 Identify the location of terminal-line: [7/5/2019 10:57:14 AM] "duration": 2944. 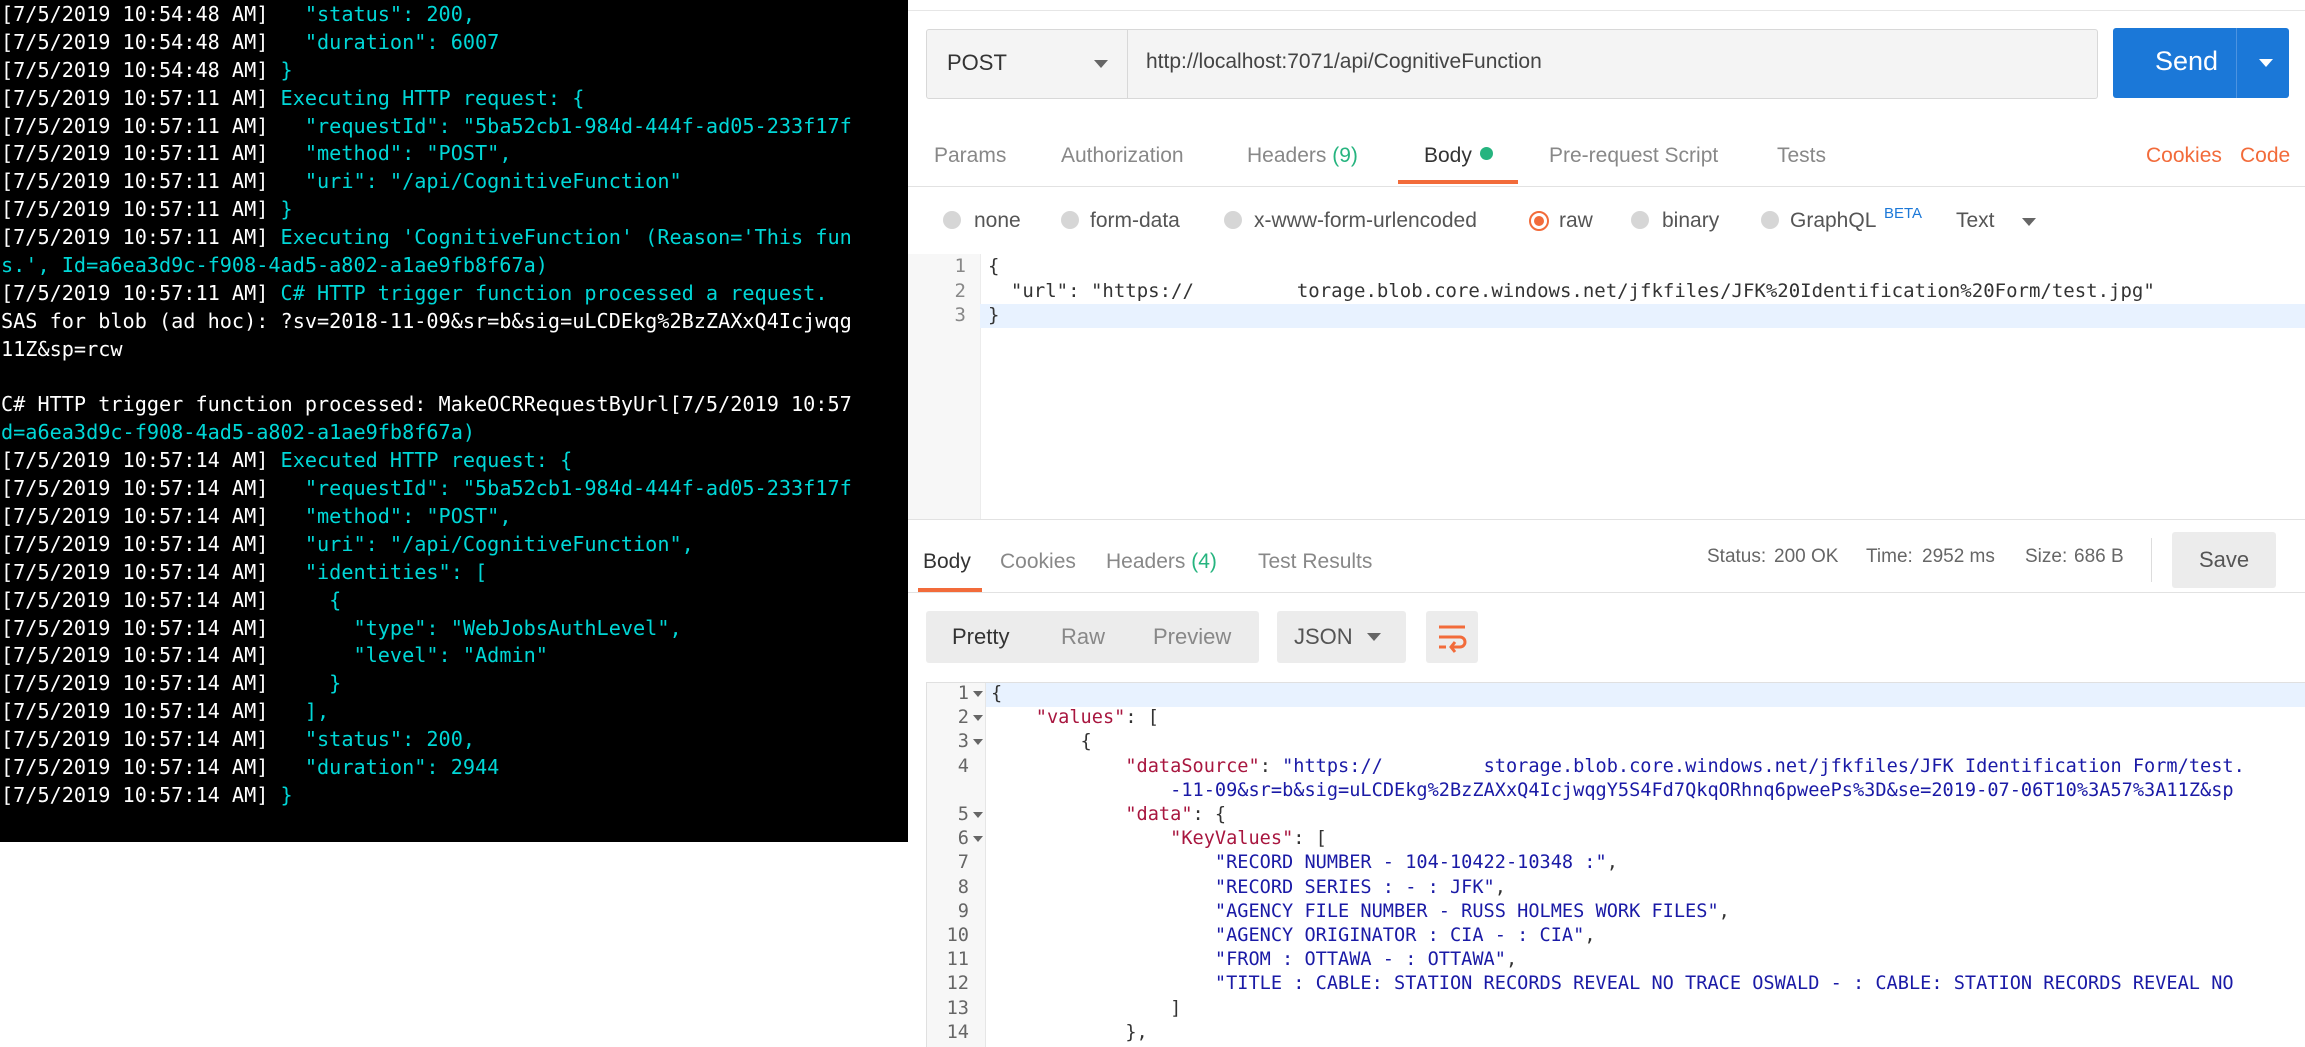
(454, 768).